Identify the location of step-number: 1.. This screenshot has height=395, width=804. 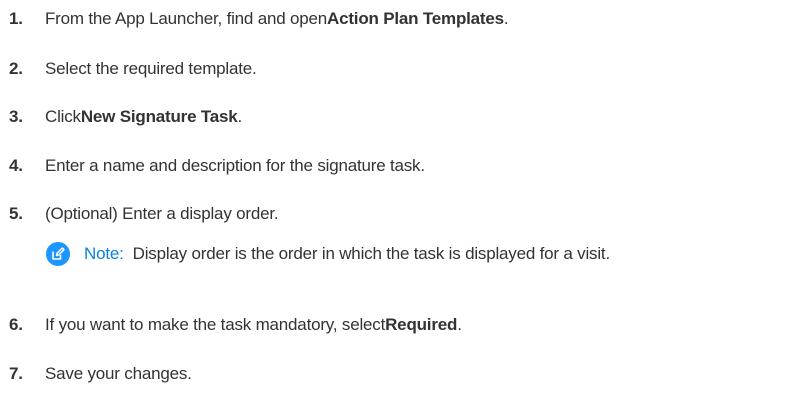
(16, 18).